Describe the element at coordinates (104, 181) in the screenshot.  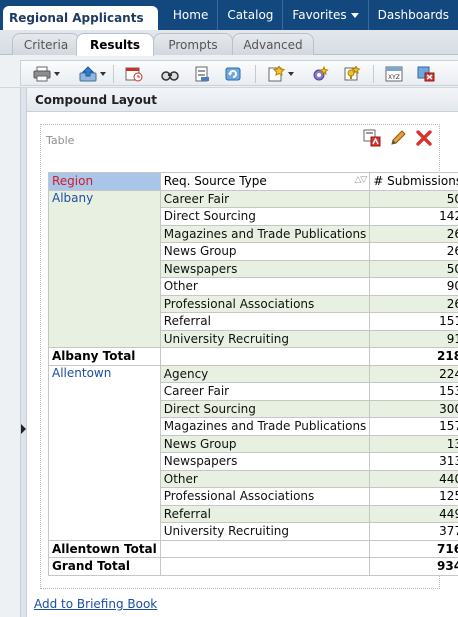
I see `column-header-region: Region` at that location.